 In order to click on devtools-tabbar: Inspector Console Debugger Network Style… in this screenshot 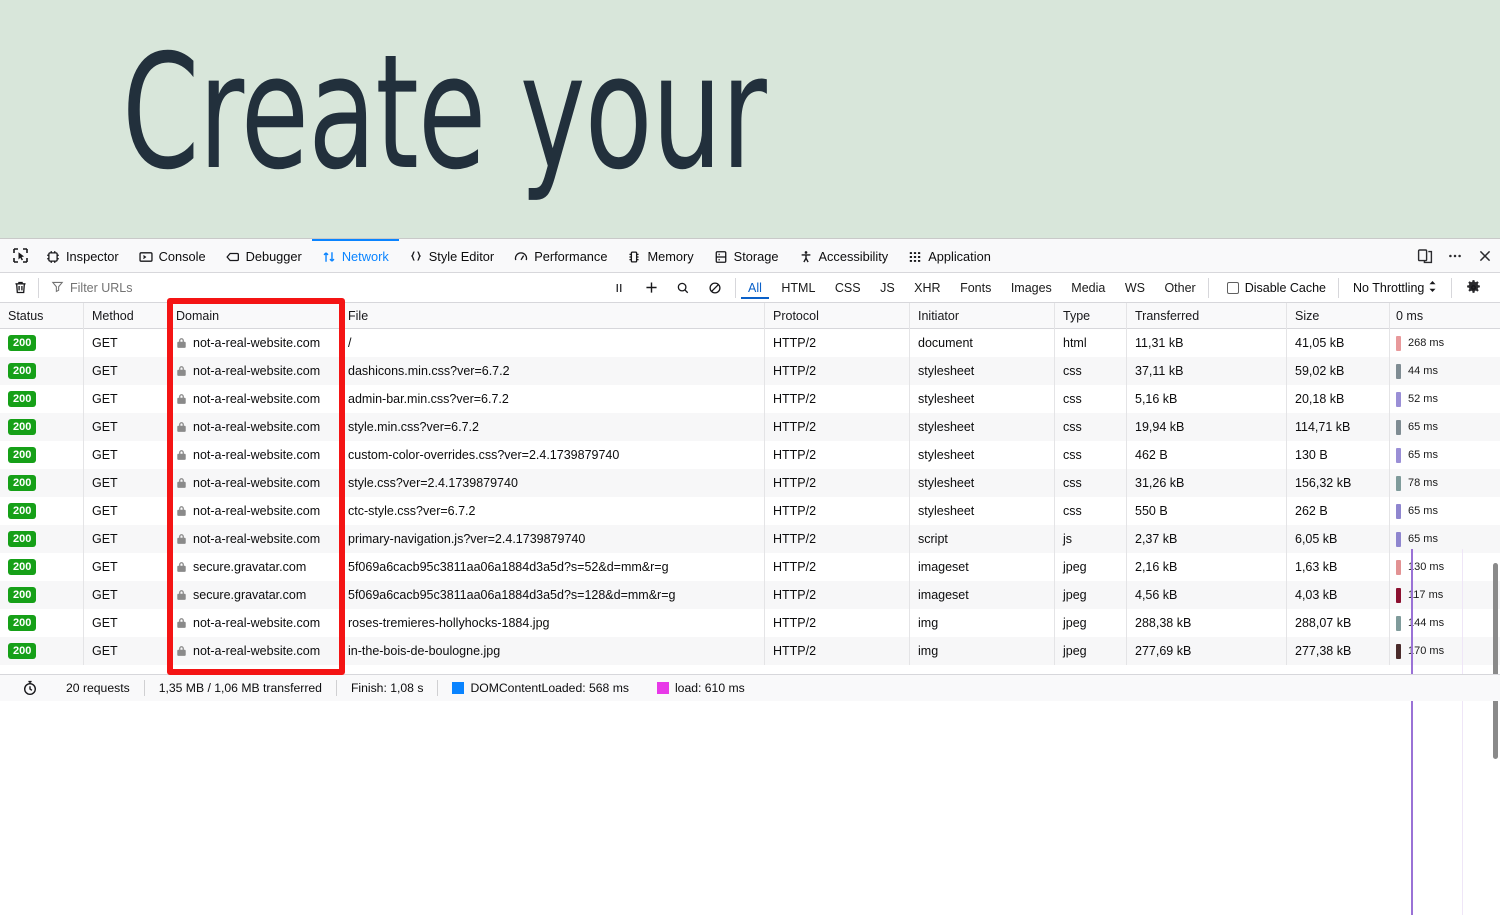, I will do `click(750, 256)`.